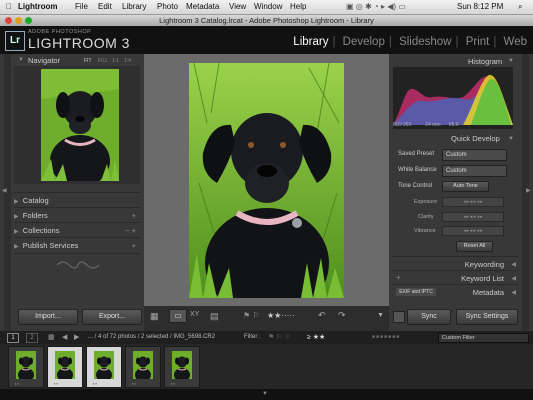 Image resolution: width=533 pixels, height=400 pixels. What do you see at coordinates (426, 202) in the screenshot?
I see `exposure-label: Exposure` at bounding box center [426, 202].